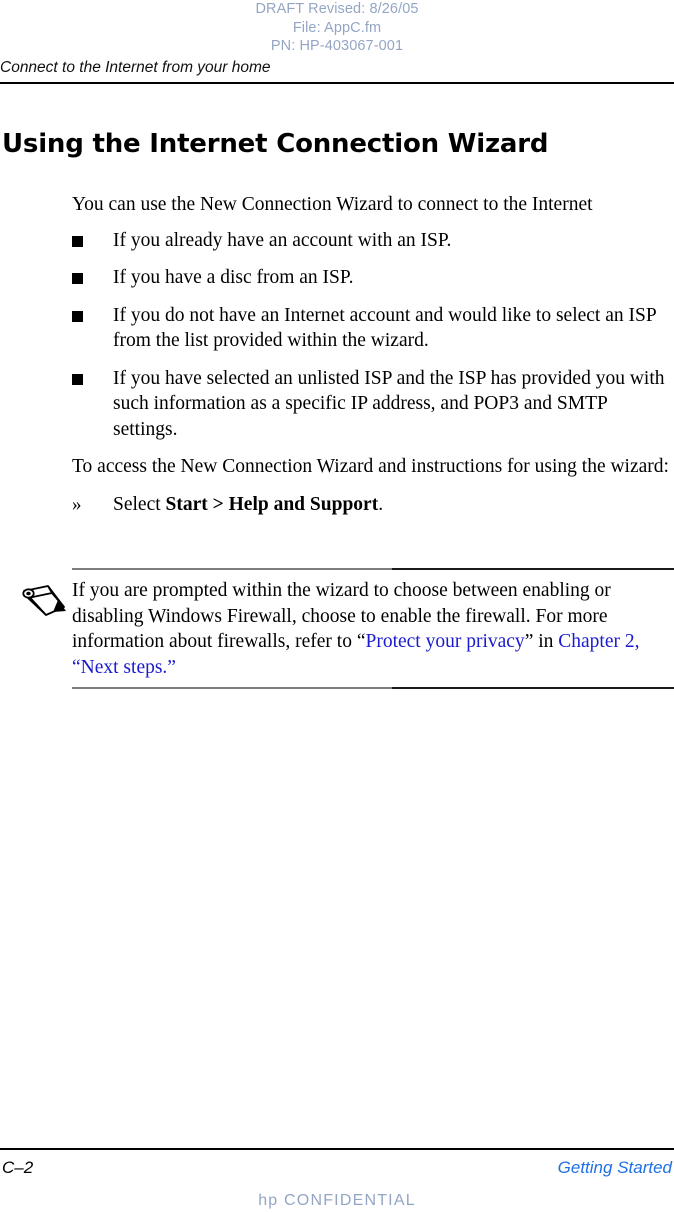 The height and width of the screenshot is (1213, 674). What do you see at coordinates (614, 1167) in the screenshot?
I see `footer-document-name: Getting Started` at bounding box center [614, 1167].